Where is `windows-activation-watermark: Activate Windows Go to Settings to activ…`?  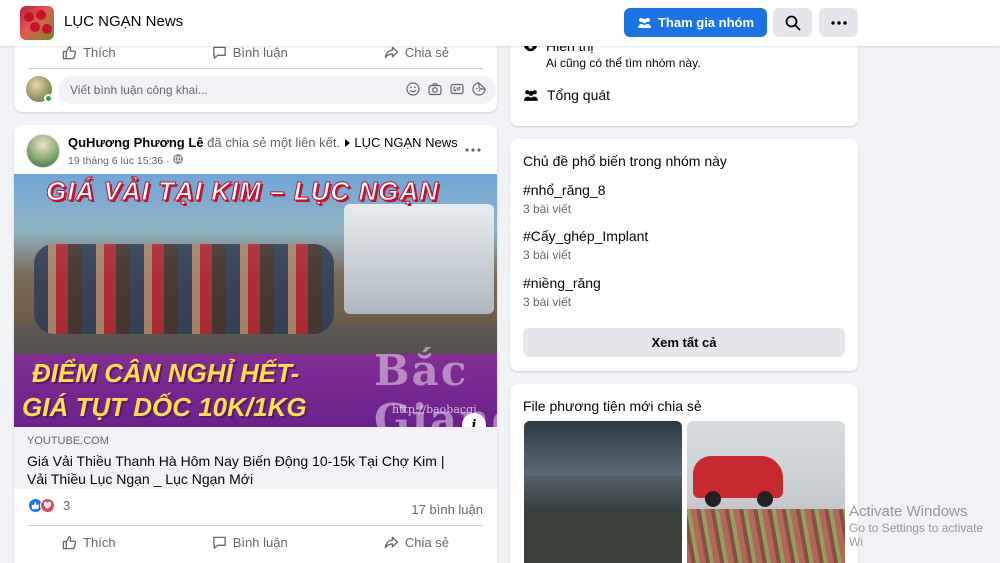 windows-activation-watermark: Activate Windows Go to Settings to activ… is located at coordinates (924, 526).